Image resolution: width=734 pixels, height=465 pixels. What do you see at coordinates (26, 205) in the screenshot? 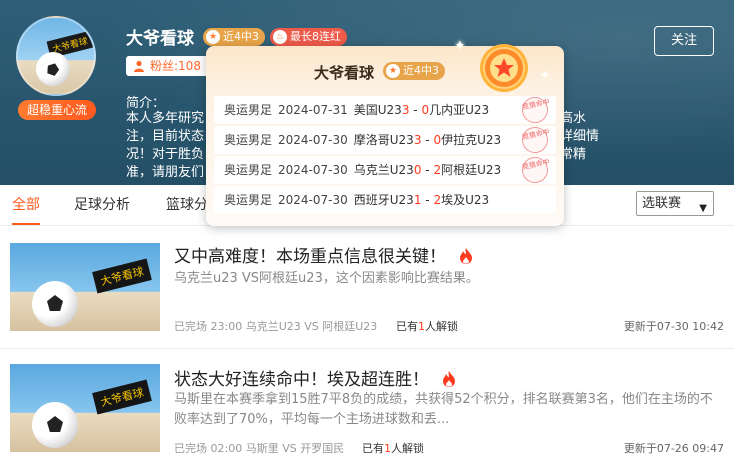
I see `tab-all: 全部` at bounding box center [26, 205].